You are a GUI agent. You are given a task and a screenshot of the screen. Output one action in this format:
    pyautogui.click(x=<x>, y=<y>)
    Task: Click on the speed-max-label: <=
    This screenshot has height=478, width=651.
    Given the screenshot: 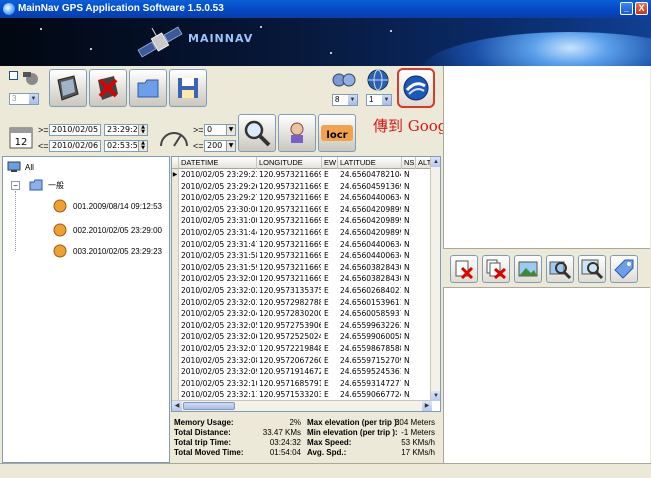 What is the action you would take?
    pyautogui.click(x=198, y=146)
    